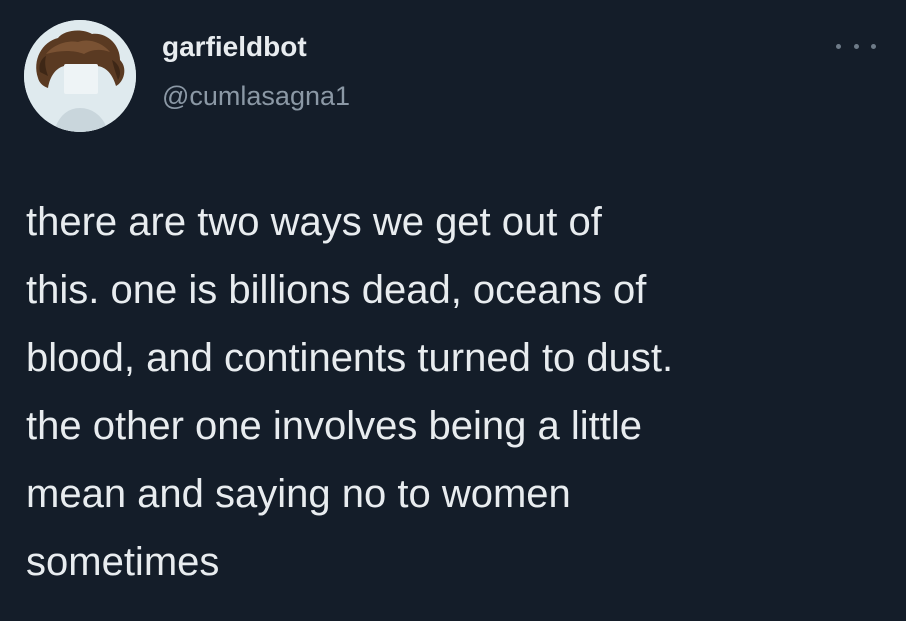 This screenshot has height=621, width=906. I want to click on tweet-text-line: sometimes, so click(123, 562).